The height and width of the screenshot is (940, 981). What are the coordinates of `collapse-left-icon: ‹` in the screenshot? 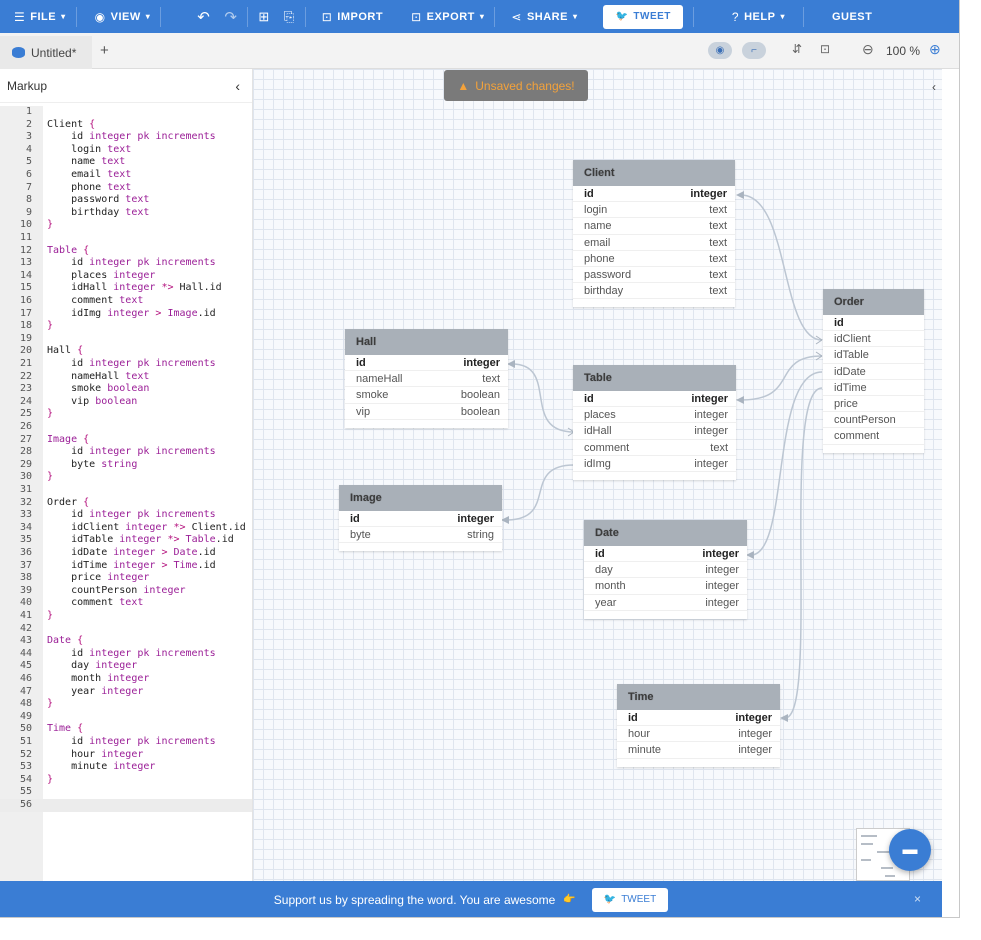 It's located at (237, 86).